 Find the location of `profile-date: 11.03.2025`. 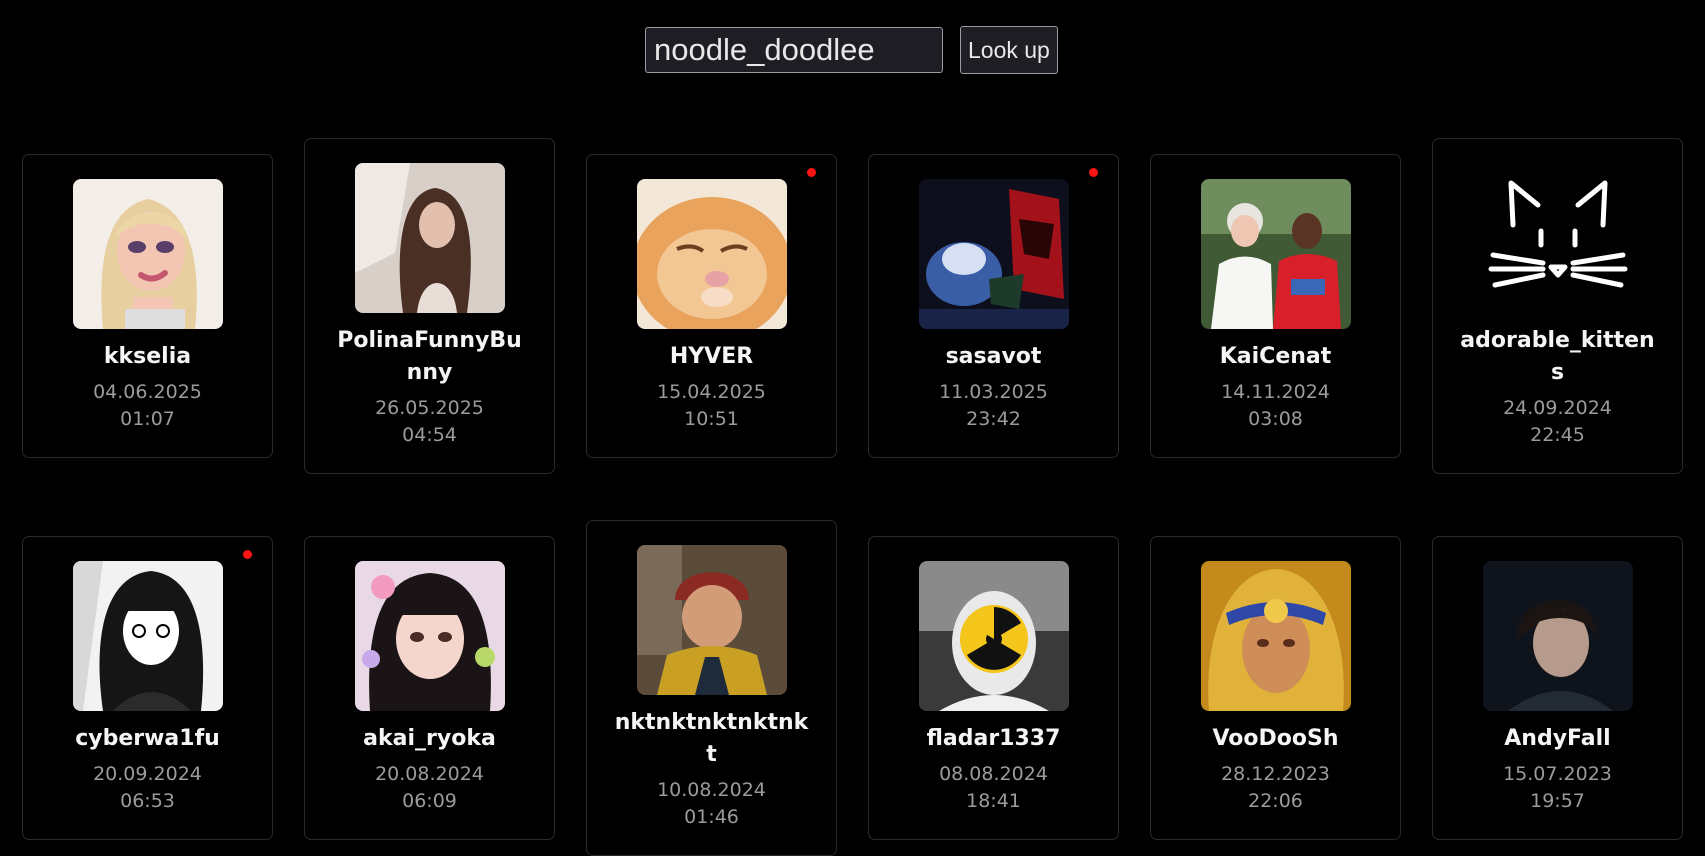

profile-date: 11.03.2025 is located at coordinates (993, 392).